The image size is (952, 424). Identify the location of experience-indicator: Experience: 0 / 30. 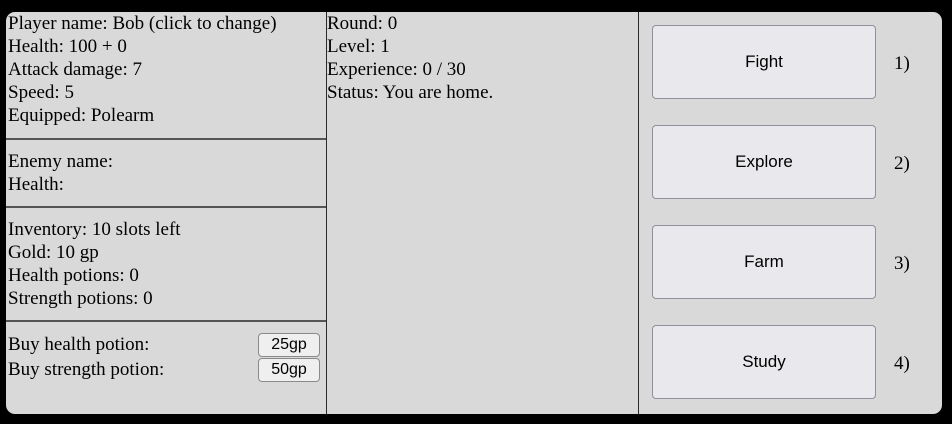
(396, 69).